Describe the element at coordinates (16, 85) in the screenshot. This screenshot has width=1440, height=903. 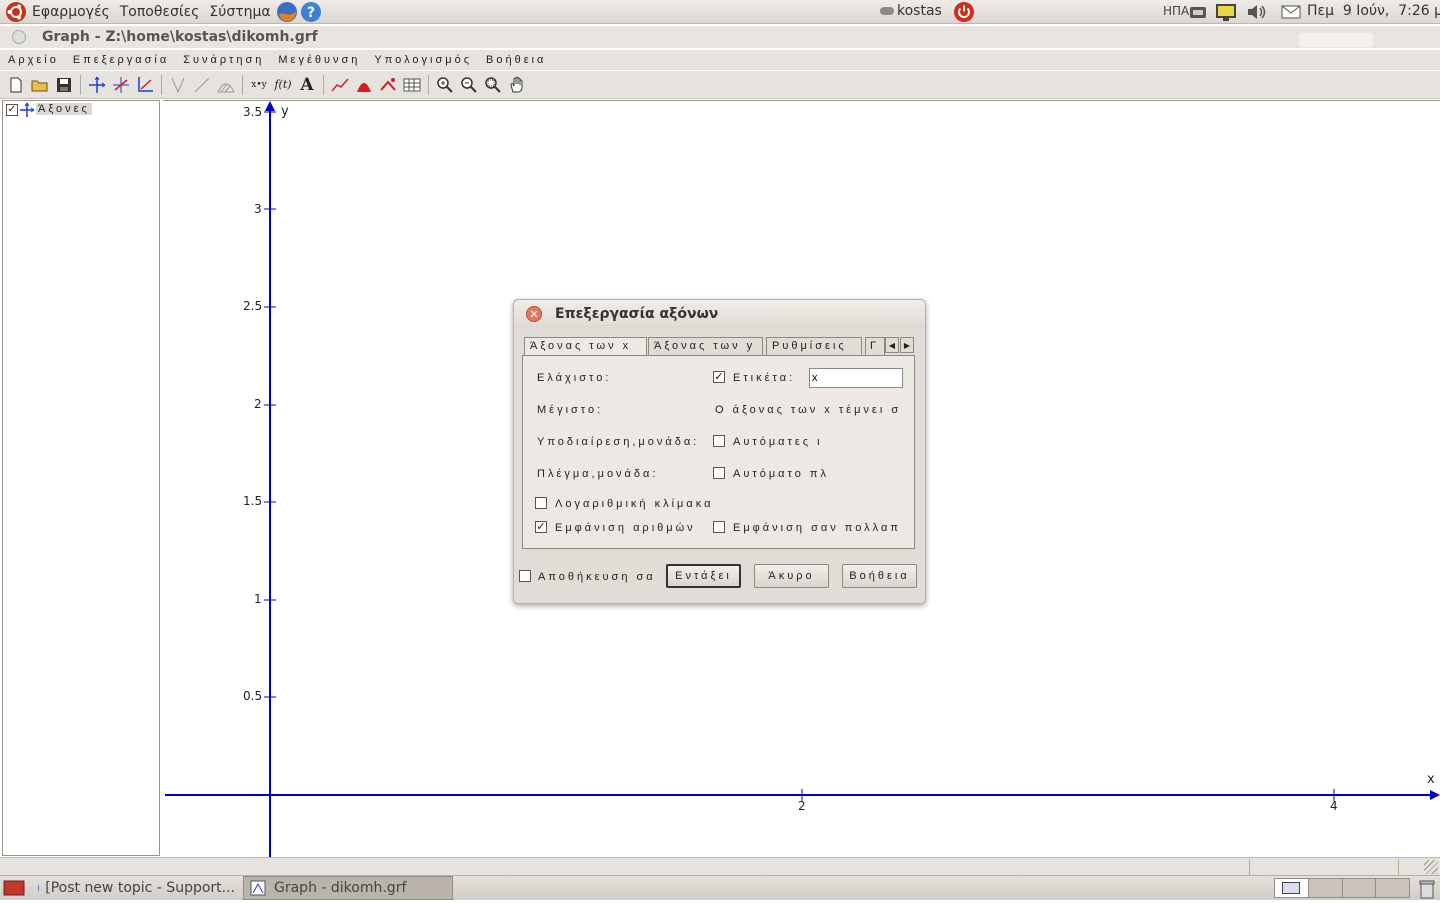
I see `new-file-icon` at that location.